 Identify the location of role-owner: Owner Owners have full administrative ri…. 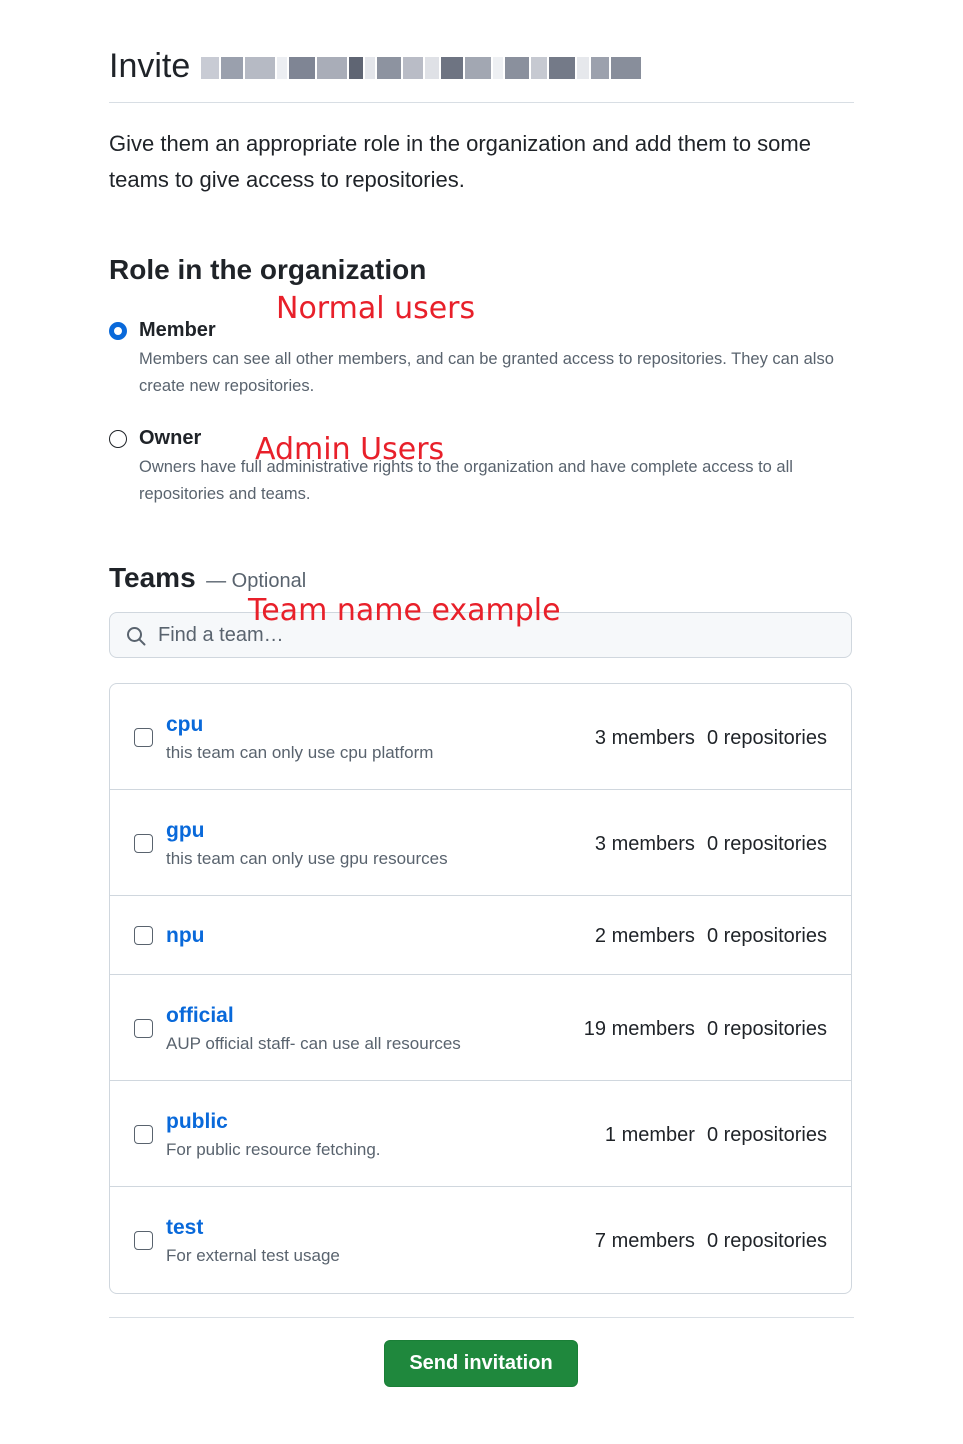
(481, 467).